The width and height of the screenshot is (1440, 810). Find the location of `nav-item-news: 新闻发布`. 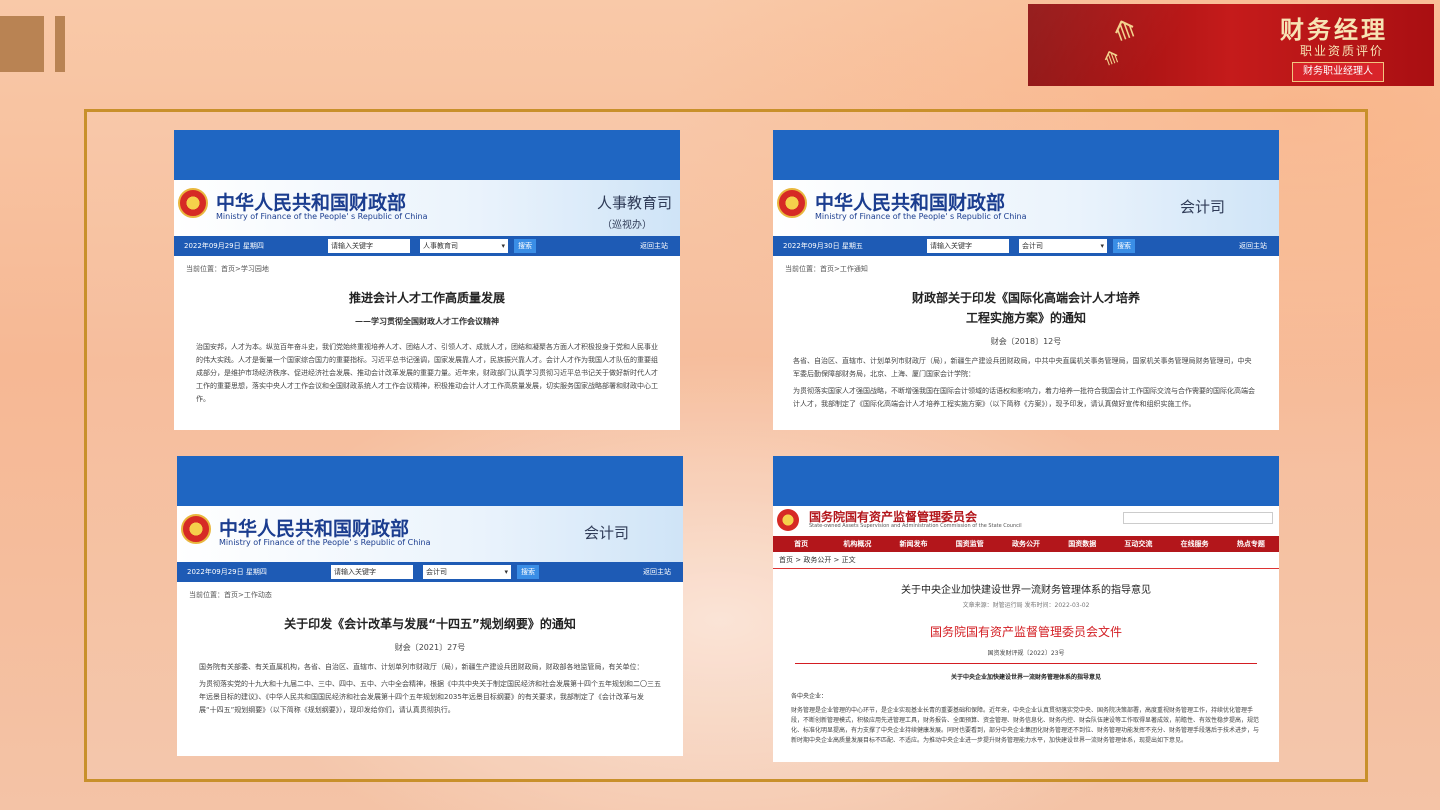

nav-item-news: 新闻发布 is located at coordinates (913, 544).